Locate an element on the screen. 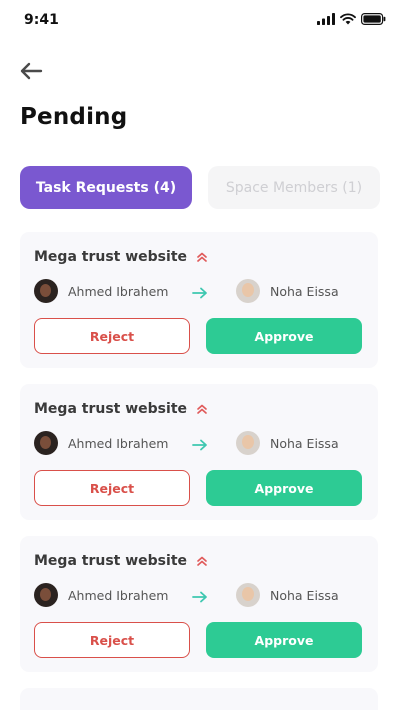 This screenshot has width=400, height=710. battery-icon is located at coordinates (373, 19).